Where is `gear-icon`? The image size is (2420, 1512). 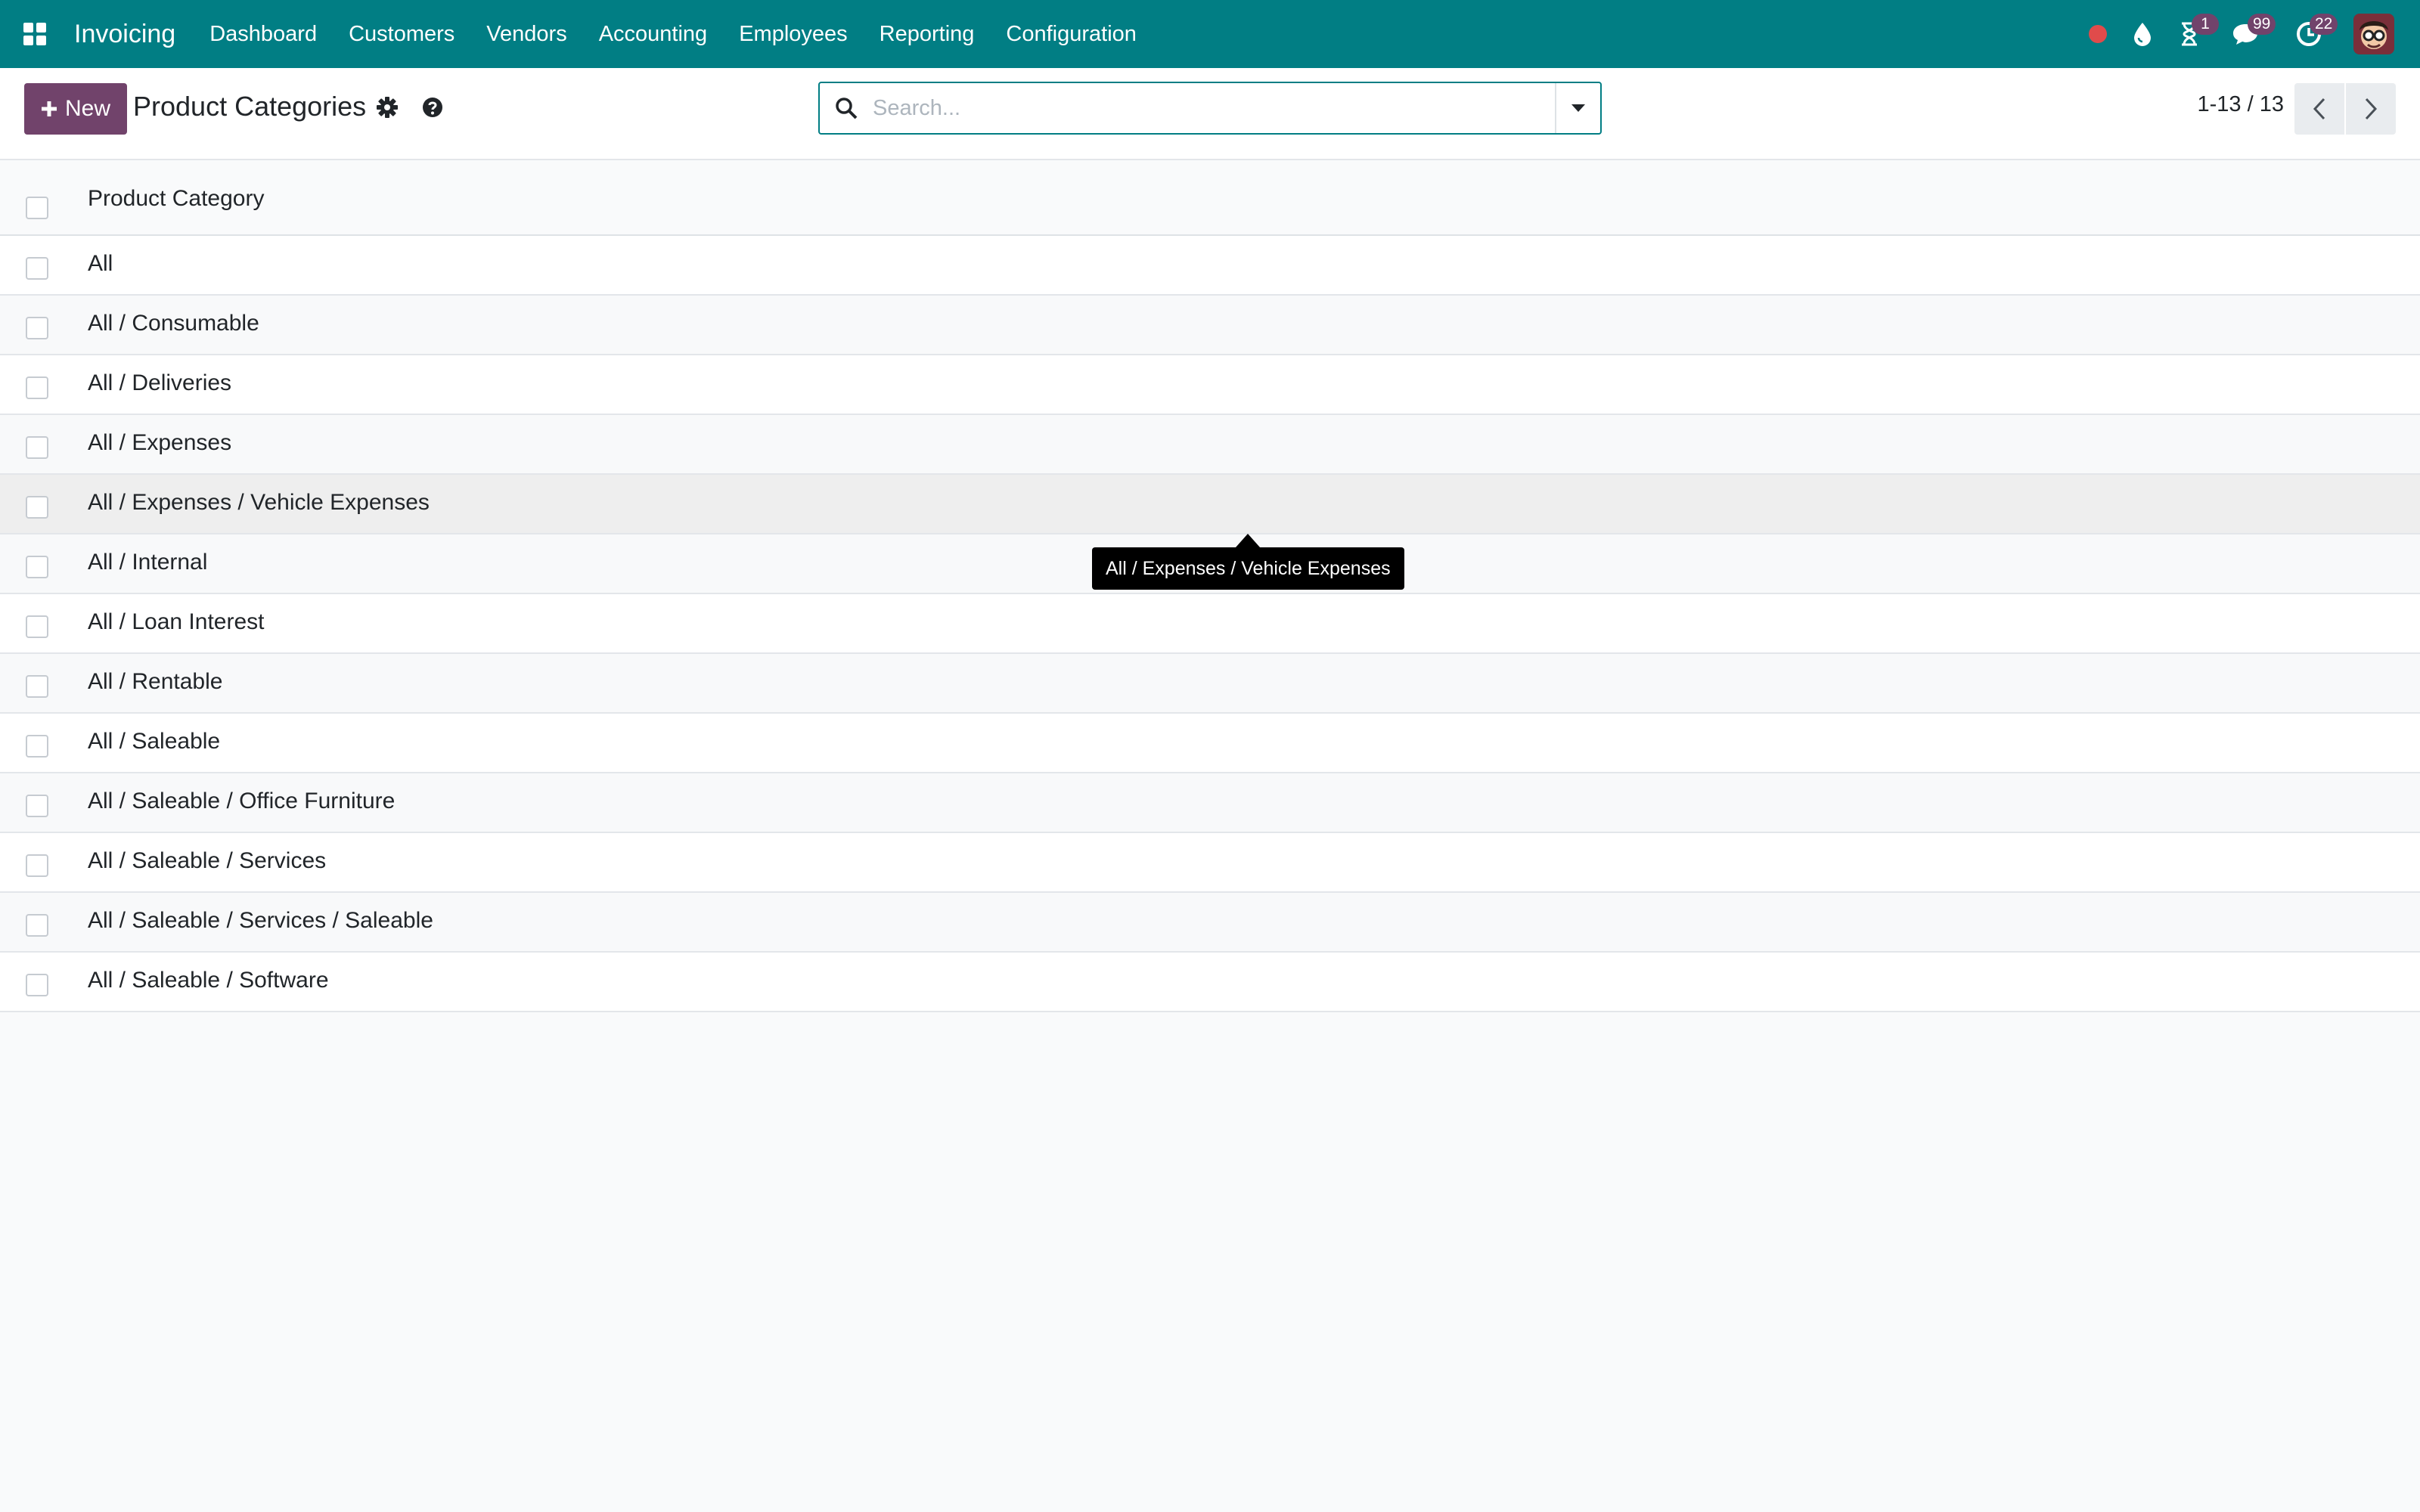
gear-icon is located at coordinates (387, 107).